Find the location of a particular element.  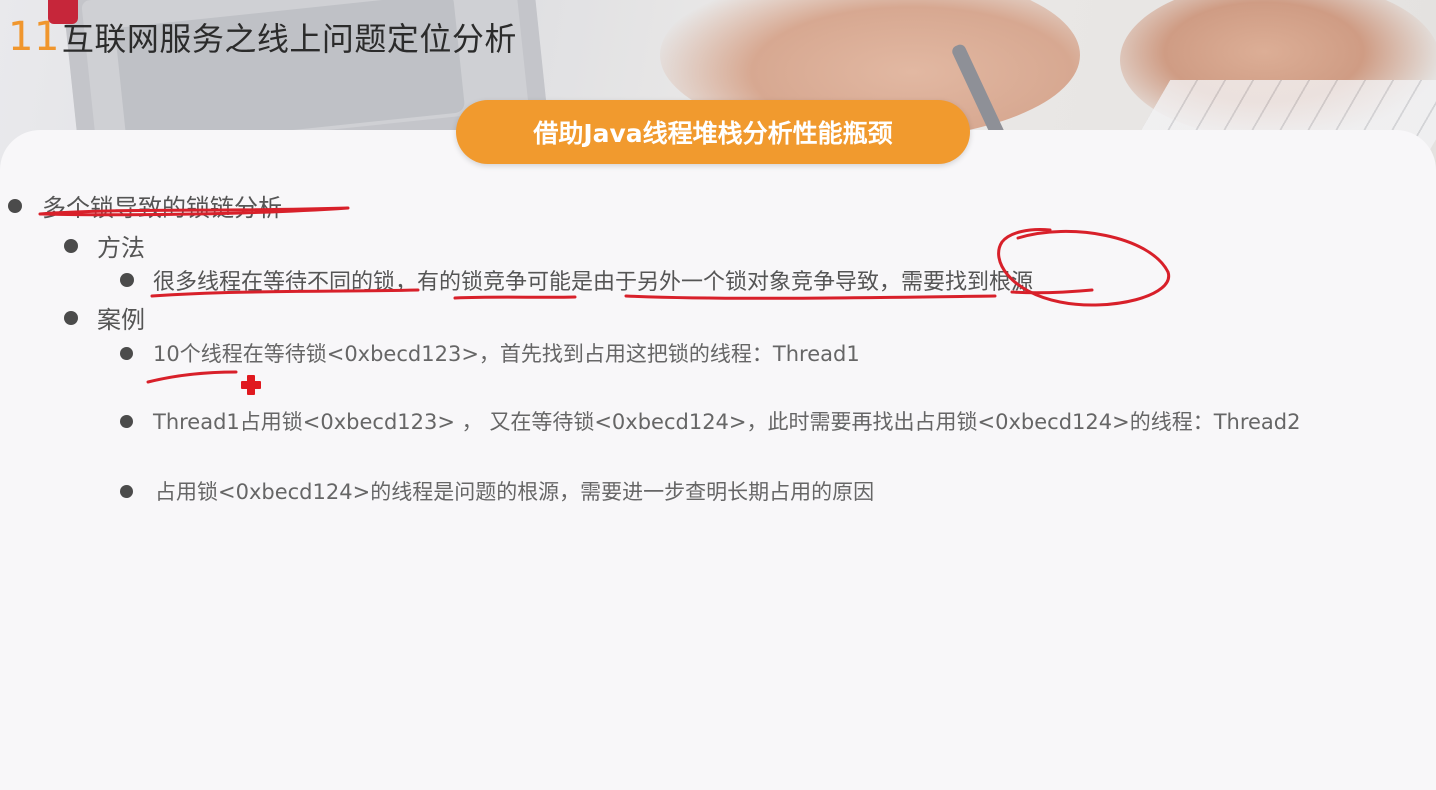

outline-item-label: 很多线程在等待不同的锁，有的锁竞争可能是由于另外一个锁对象竞争导致，需要找到根源 is located at coordinates (593, 282).